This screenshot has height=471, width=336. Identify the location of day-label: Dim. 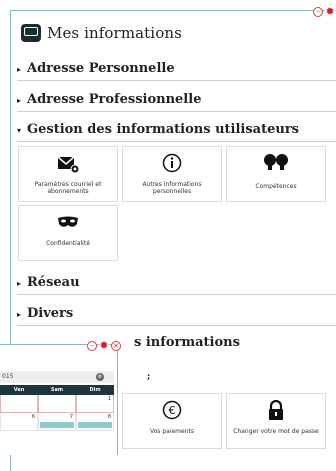
(95, 390).